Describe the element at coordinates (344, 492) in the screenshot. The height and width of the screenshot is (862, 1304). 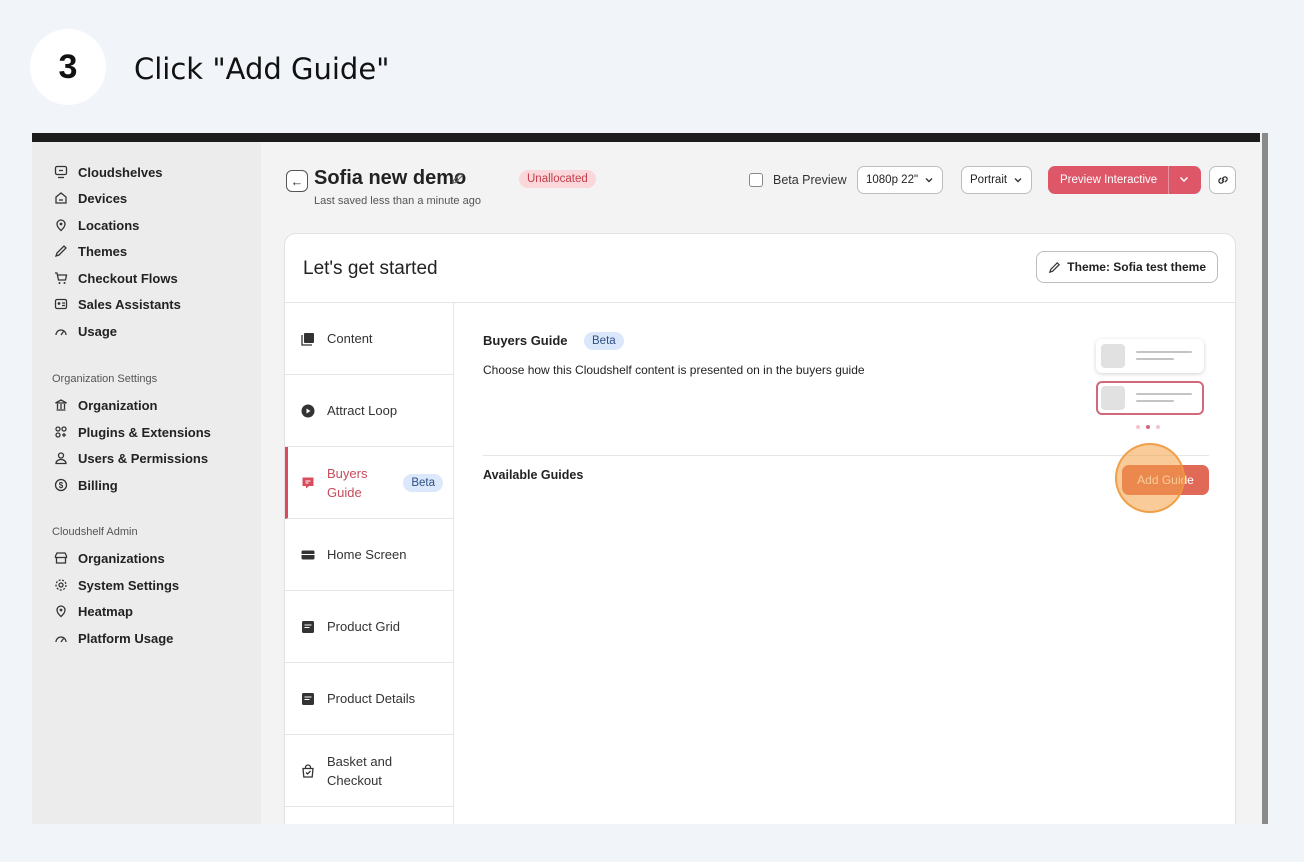
I see `tab-label-line: Guide` at that location.